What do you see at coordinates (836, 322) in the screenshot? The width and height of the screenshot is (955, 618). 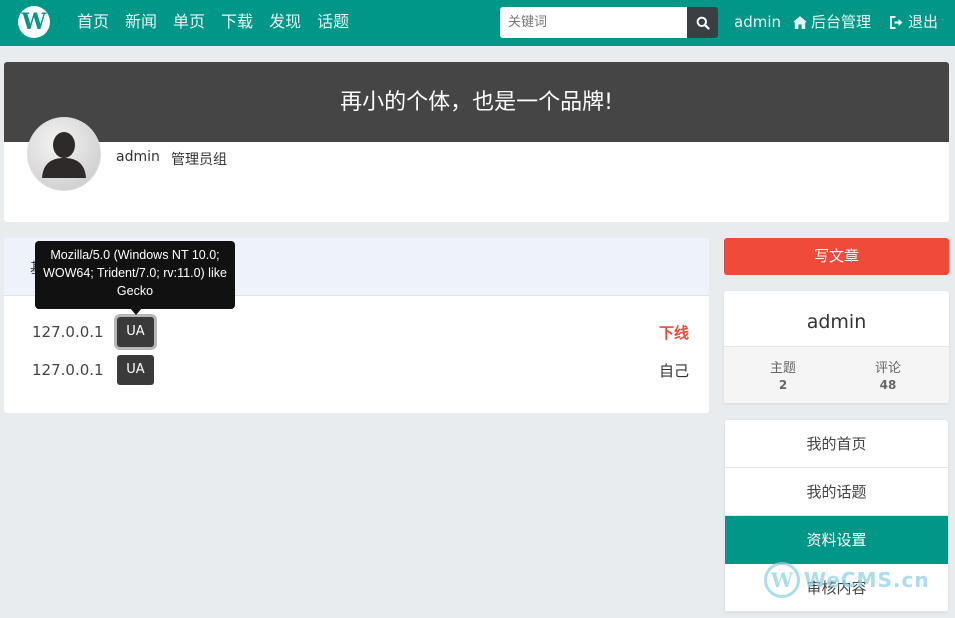 I see `card-username: admin` at bounding box center [836, 322].